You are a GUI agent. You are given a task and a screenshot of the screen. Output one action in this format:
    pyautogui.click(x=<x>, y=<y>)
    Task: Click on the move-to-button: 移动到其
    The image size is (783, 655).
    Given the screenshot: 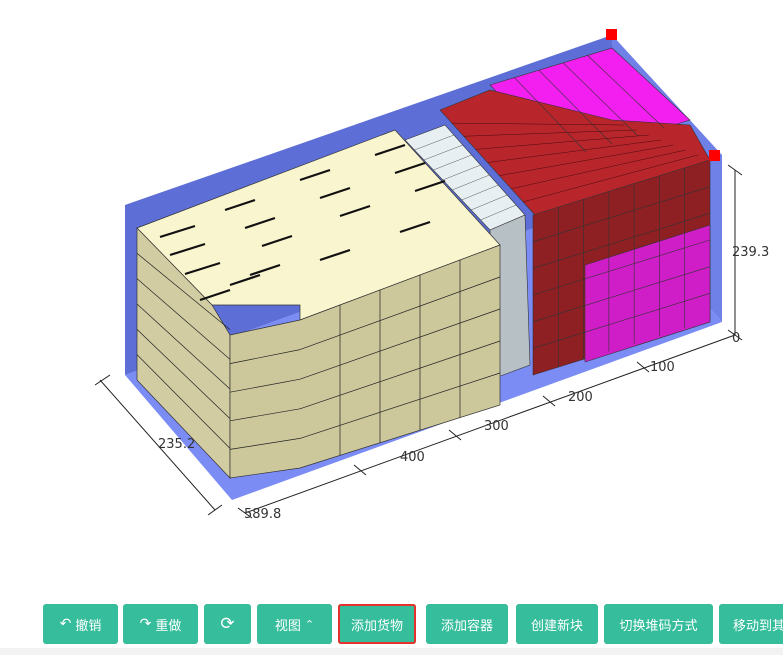 What is the action you would take?
    pyautogui.click(x=751, y=624)
    